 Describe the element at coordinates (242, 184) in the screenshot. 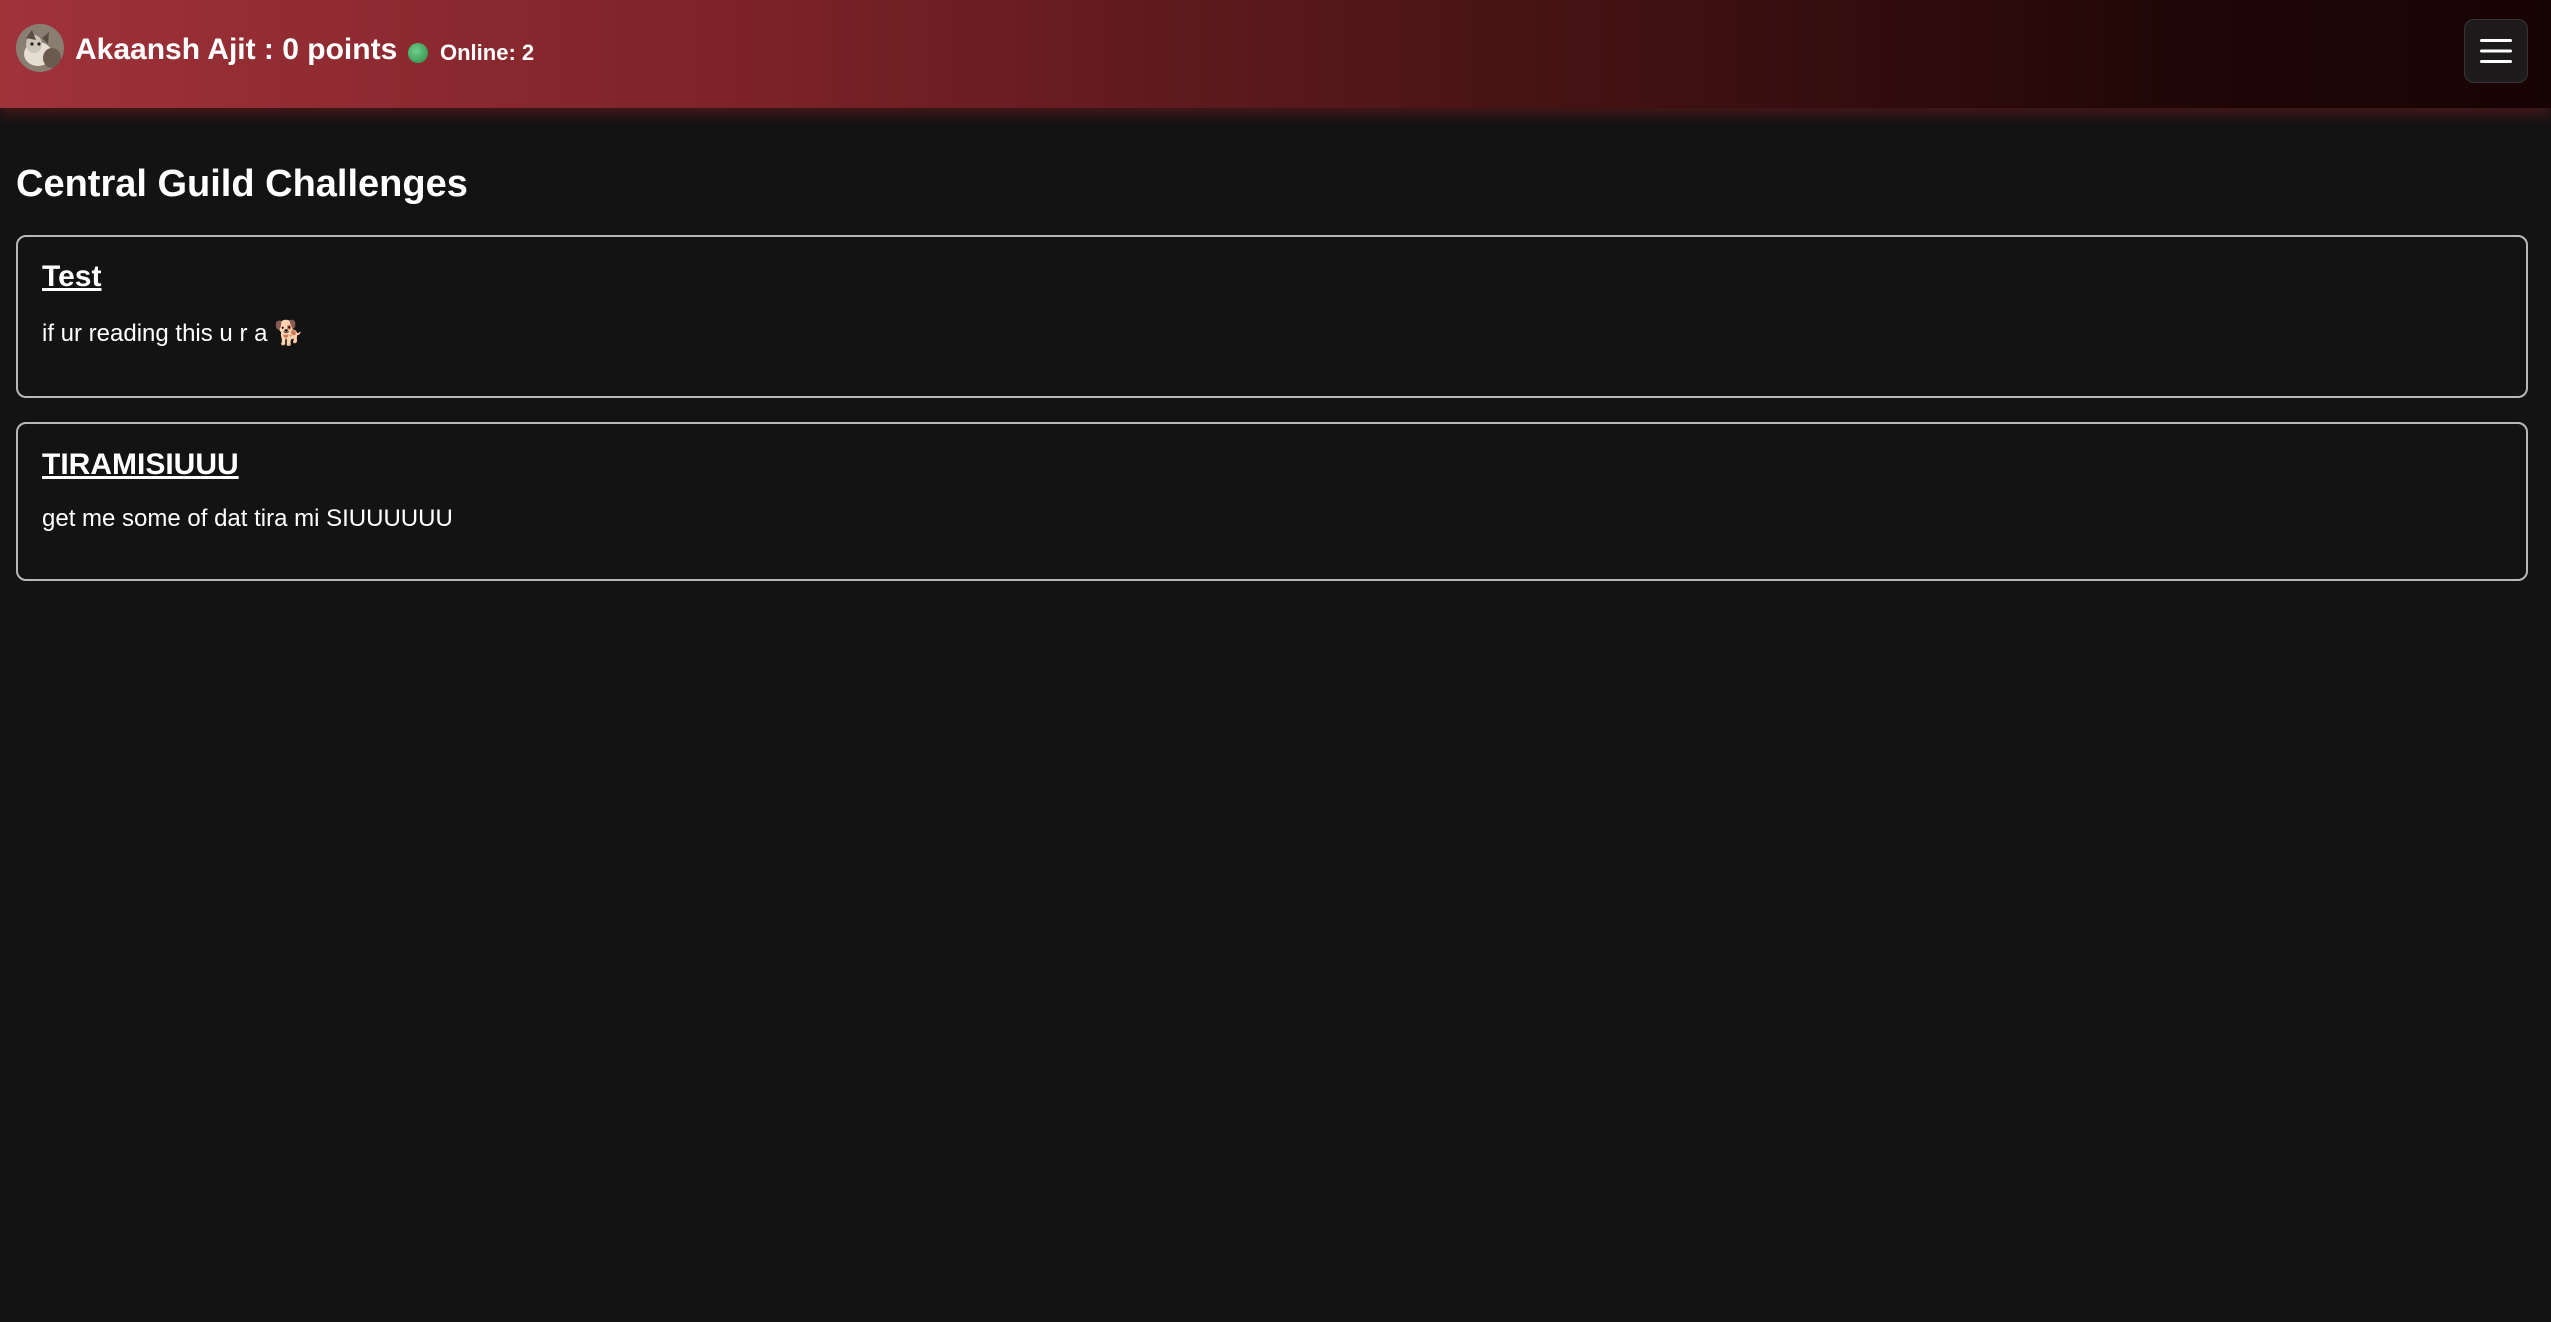

I see `page-title: Central Guild Challenges` at that location.